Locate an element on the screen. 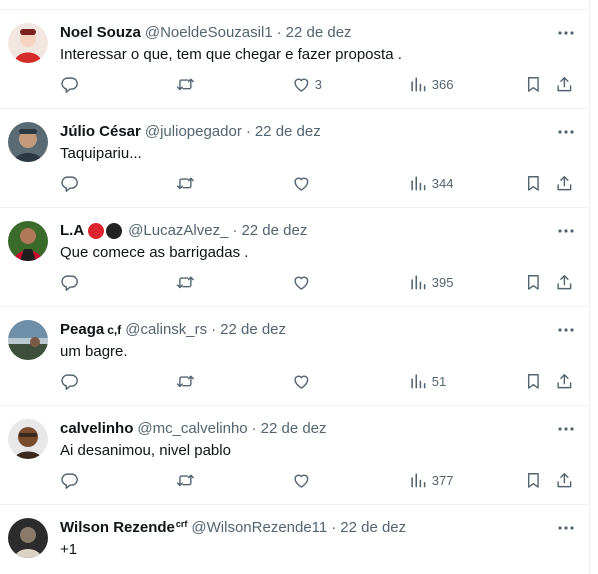  user-handle: @WilsonRezende11 is located at coordinates (259, 528).